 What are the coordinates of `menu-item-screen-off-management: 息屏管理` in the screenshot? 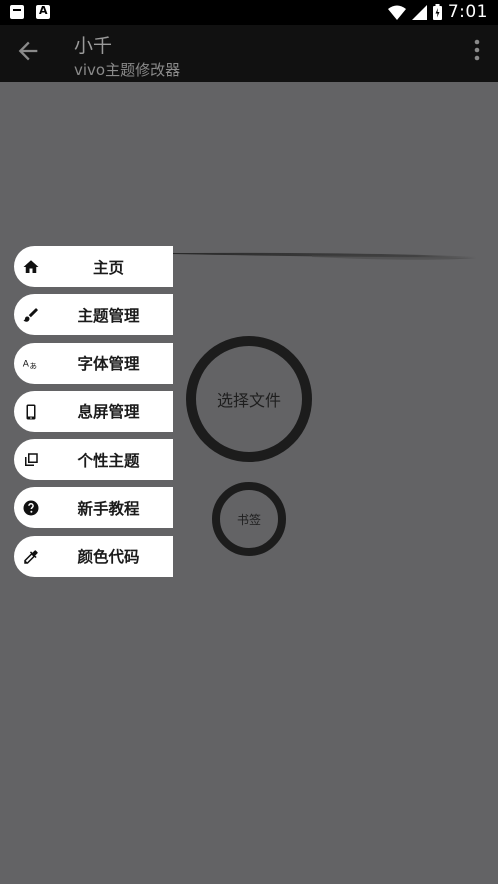 It's located at (93, 411).